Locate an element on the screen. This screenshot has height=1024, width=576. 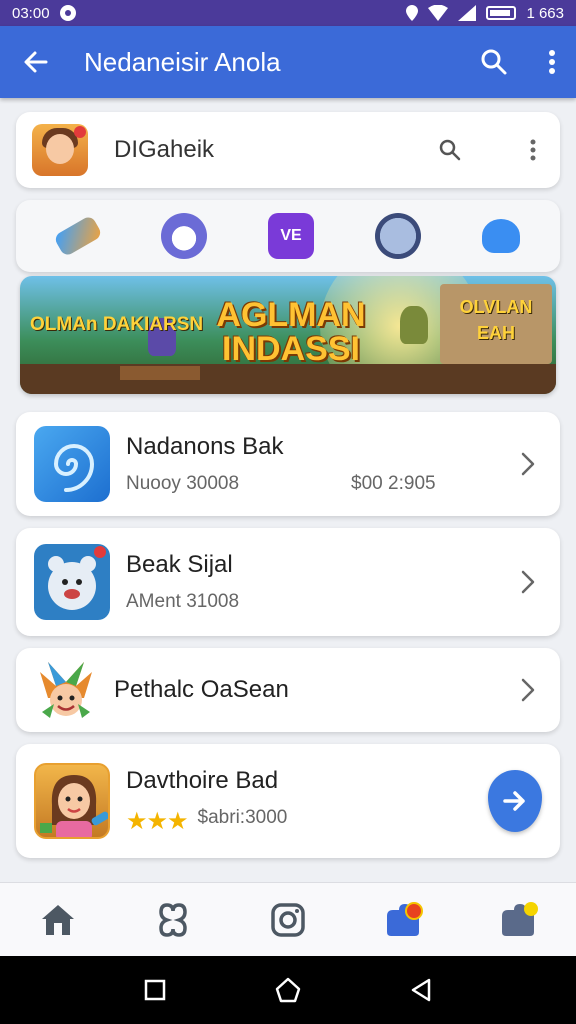
promo-banner: OLMAn DAKIARSN AGLMAN INDASSI OLVLAN EAH is located at coordinates (288, 335).